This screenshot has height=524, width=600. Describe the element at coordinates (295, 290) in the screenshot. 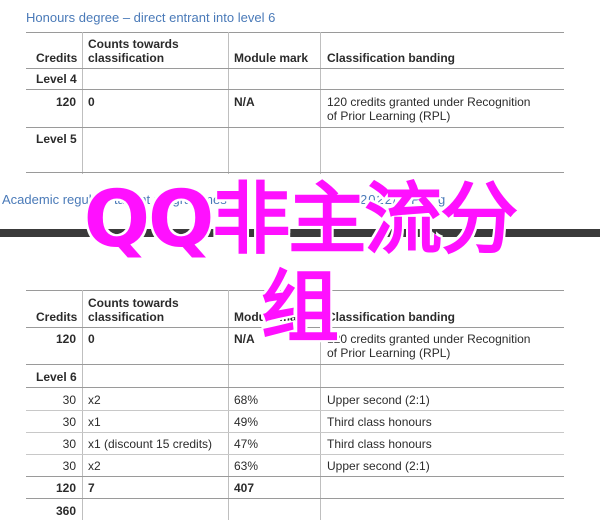

I see `table2-top-rule` at that location.